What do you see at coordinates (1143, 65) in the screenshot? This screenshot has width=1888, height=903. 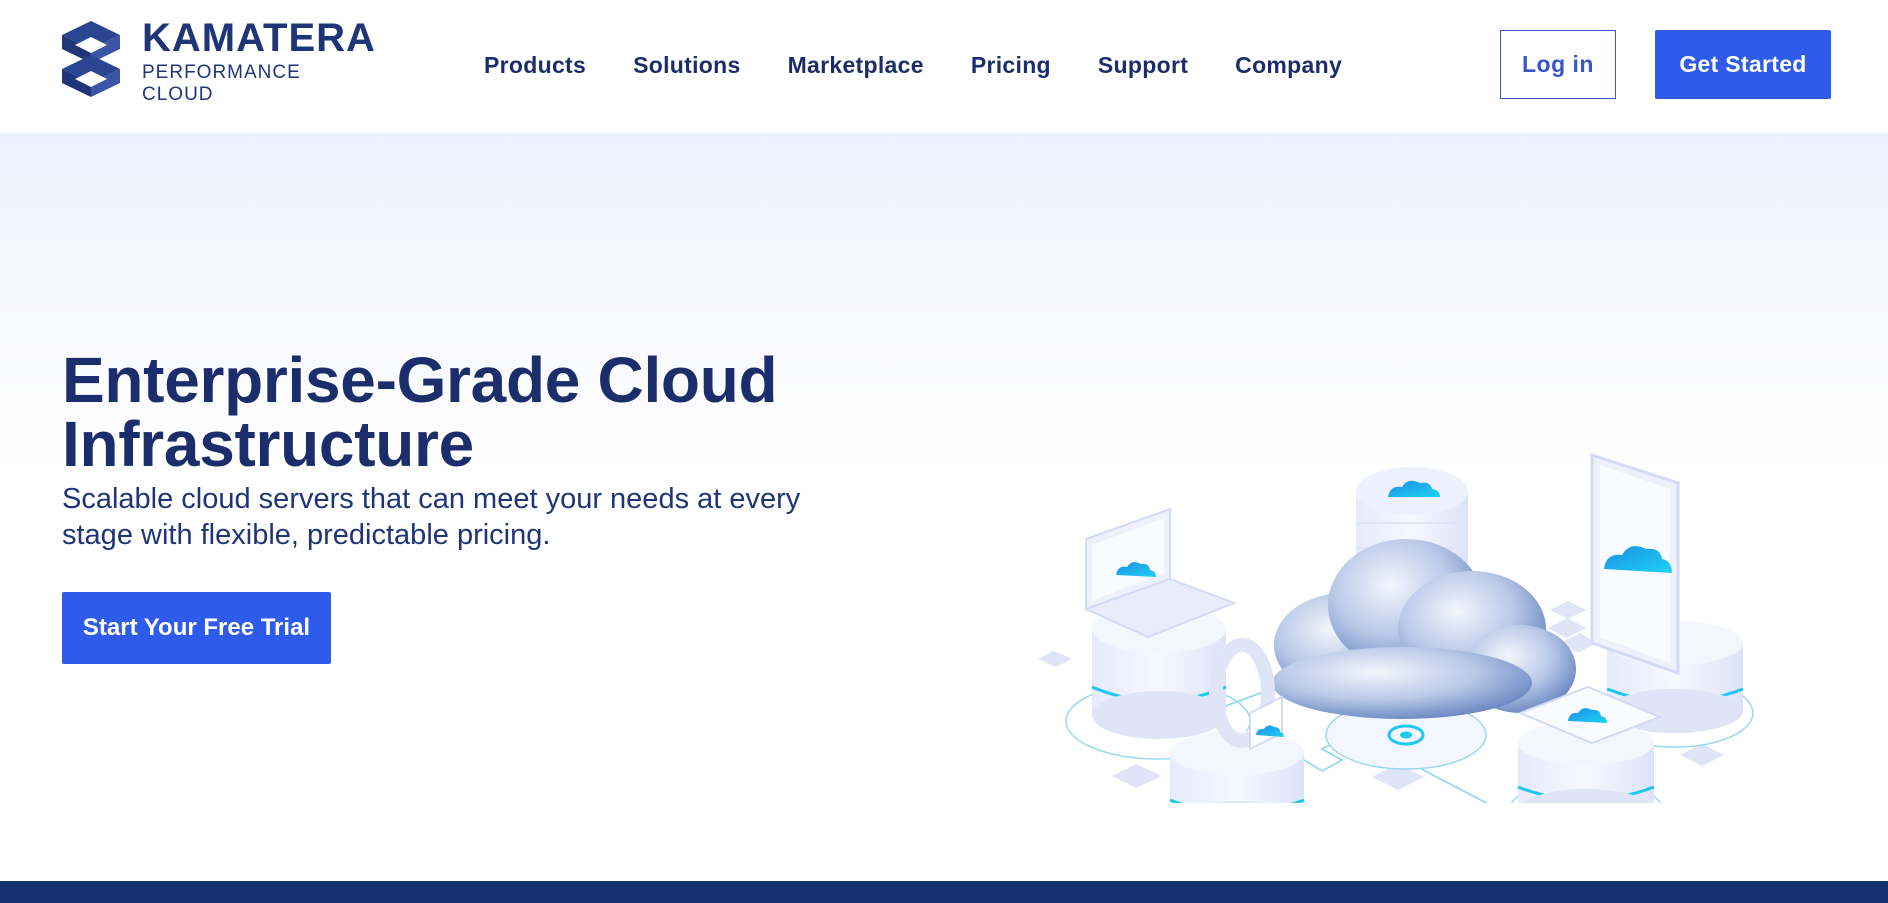 I see `nav-support: Support` at bounding box center [1143, 65].